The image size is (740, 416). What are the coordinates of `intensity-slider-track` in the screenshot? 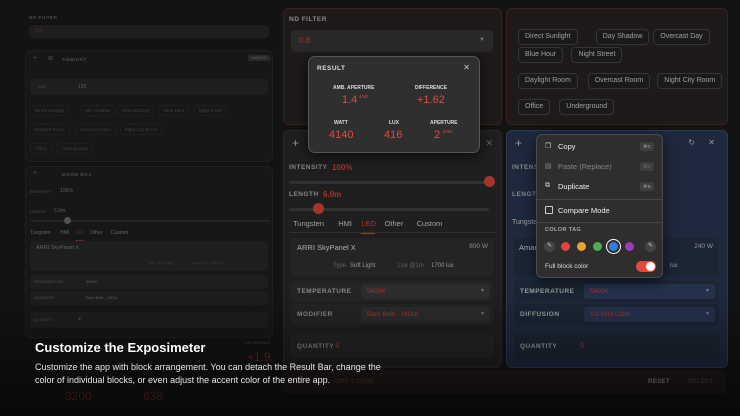 It's located at (389, 182).